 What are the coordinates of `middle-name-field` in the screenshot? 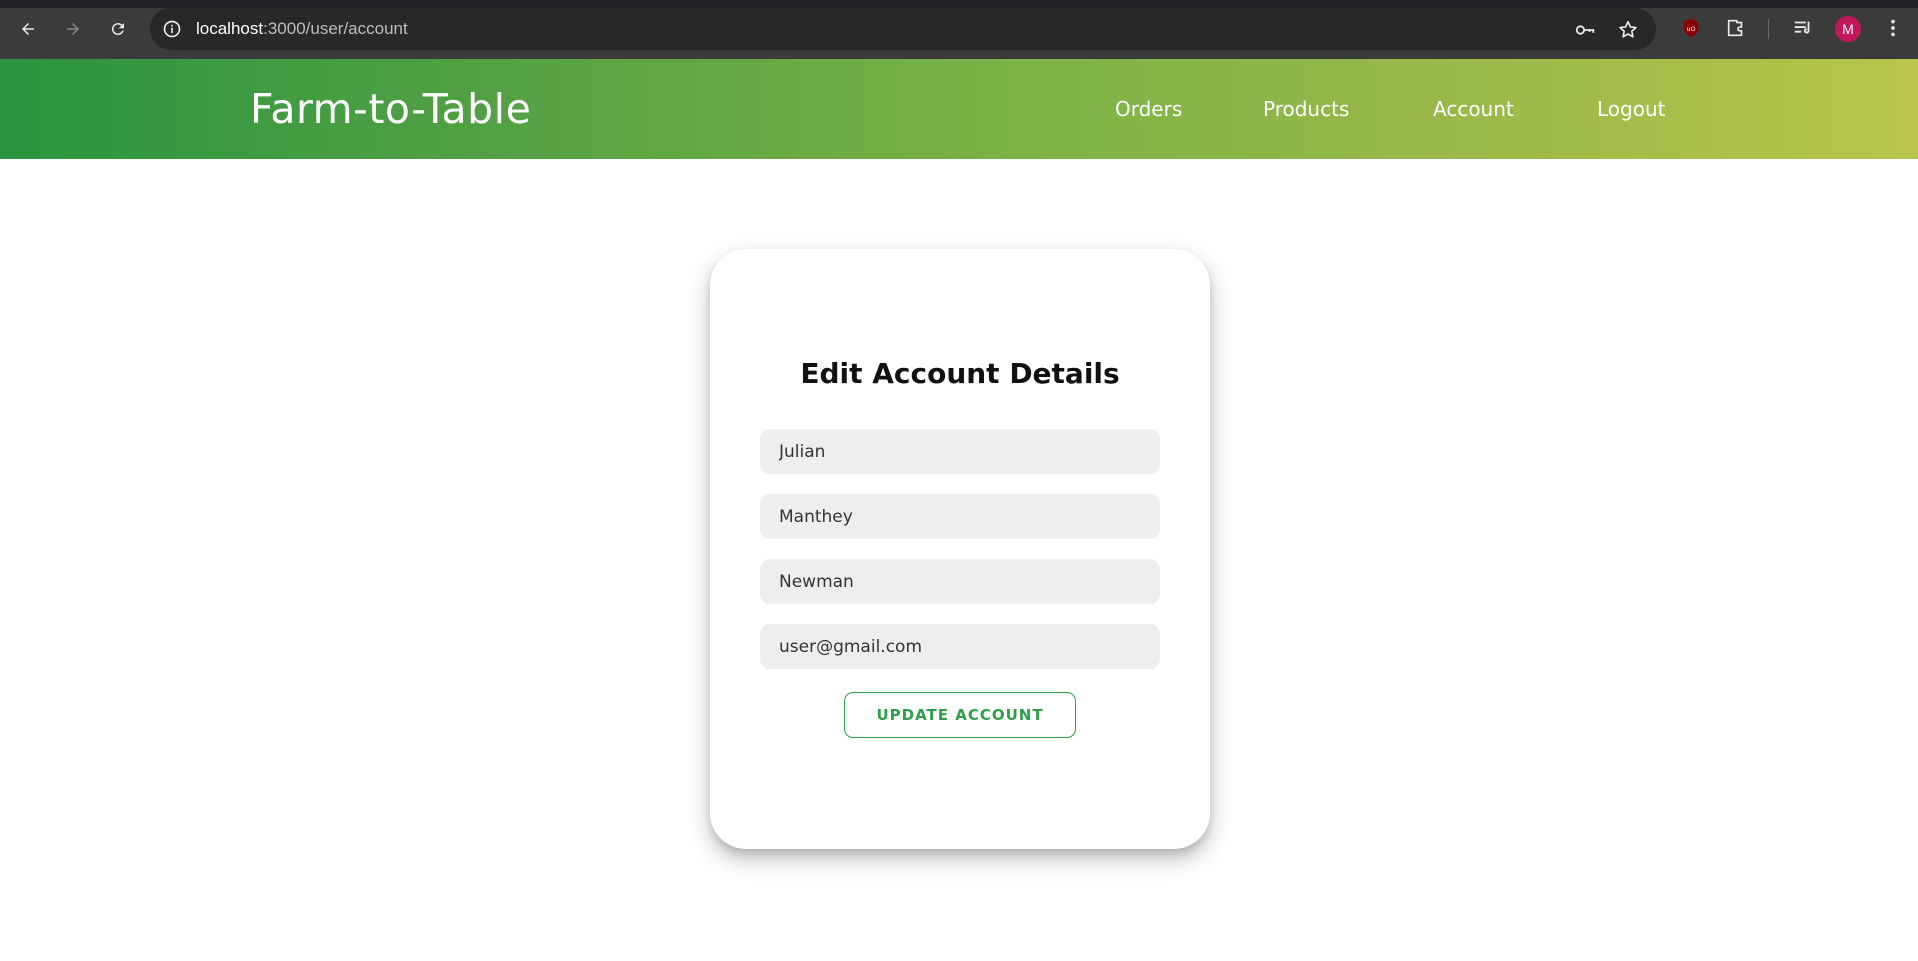 It's located at (960, 516).